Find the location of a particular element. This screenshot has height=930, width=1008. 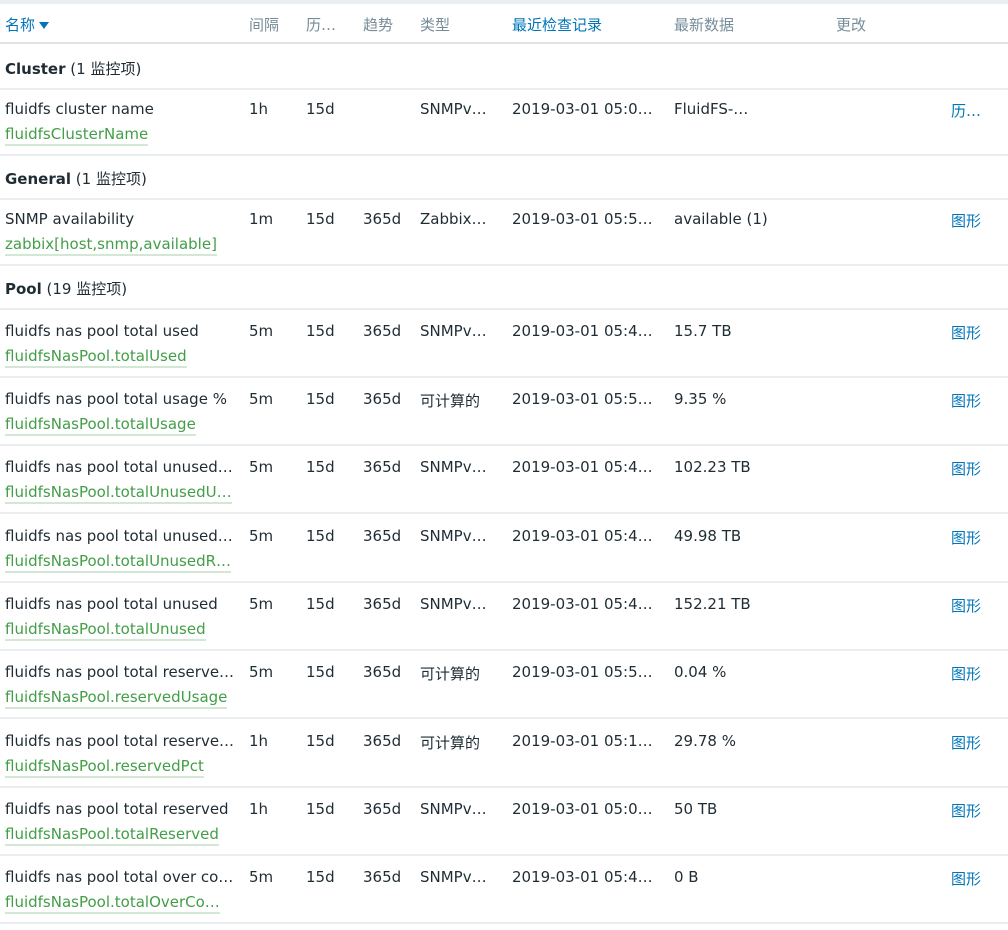

item-name: SNMP availability is located at coordinates (70, 219).